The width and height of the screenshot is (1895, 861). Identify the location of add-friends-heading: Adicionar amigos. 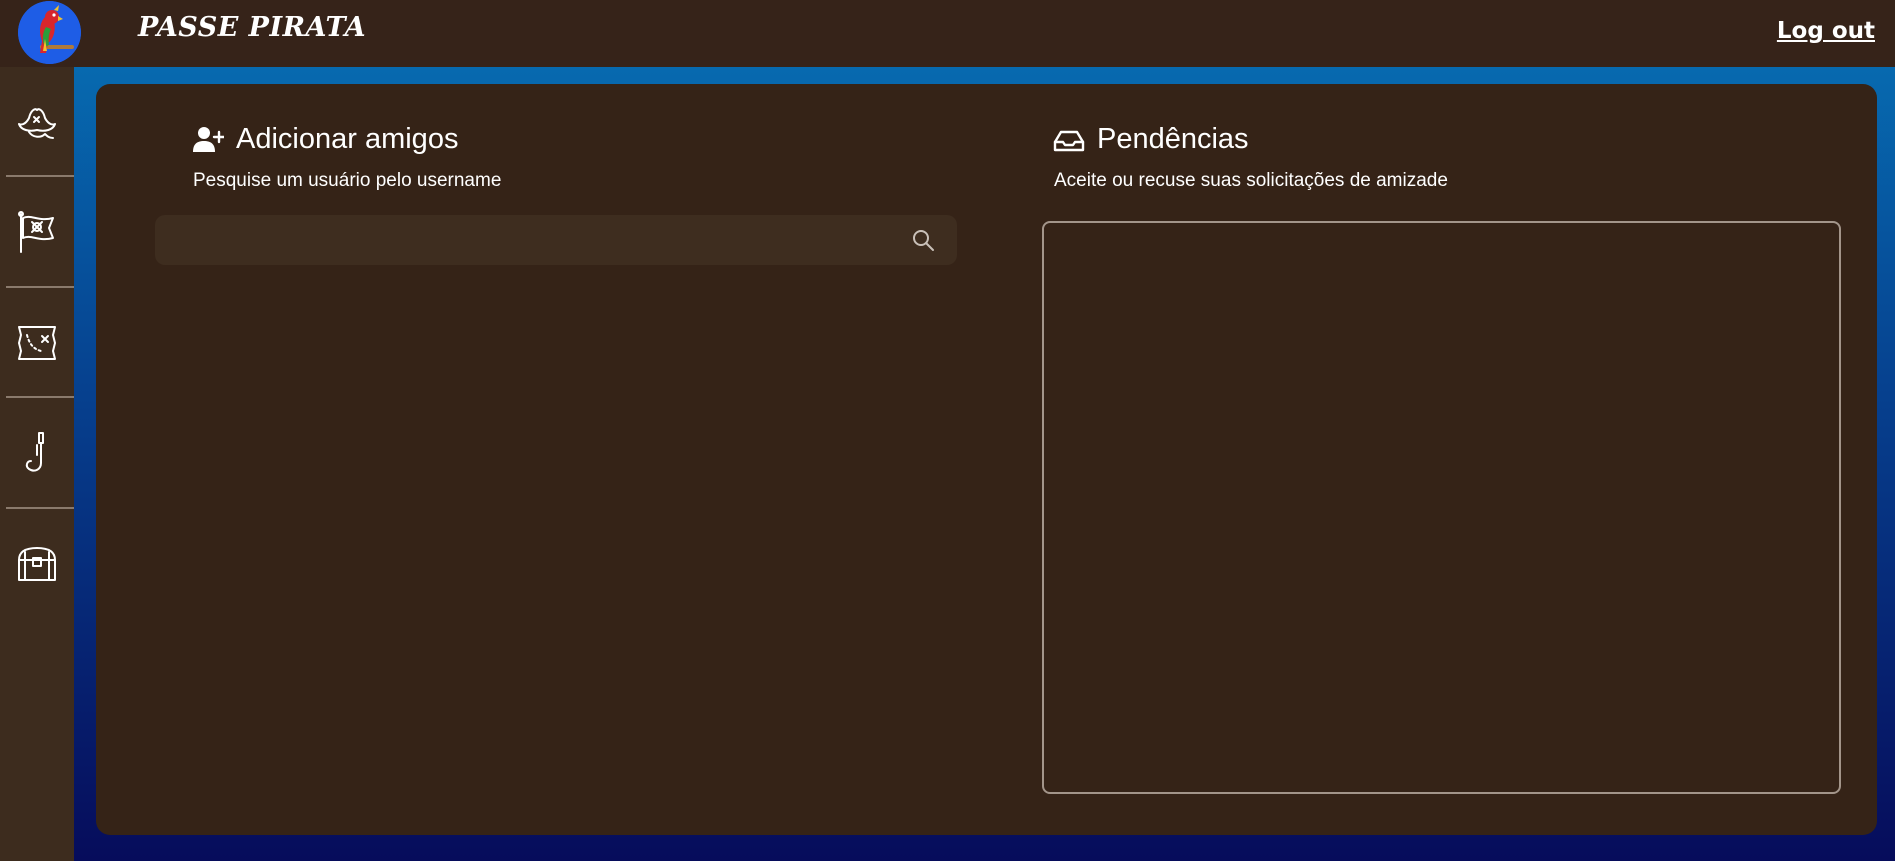
(325, 139).